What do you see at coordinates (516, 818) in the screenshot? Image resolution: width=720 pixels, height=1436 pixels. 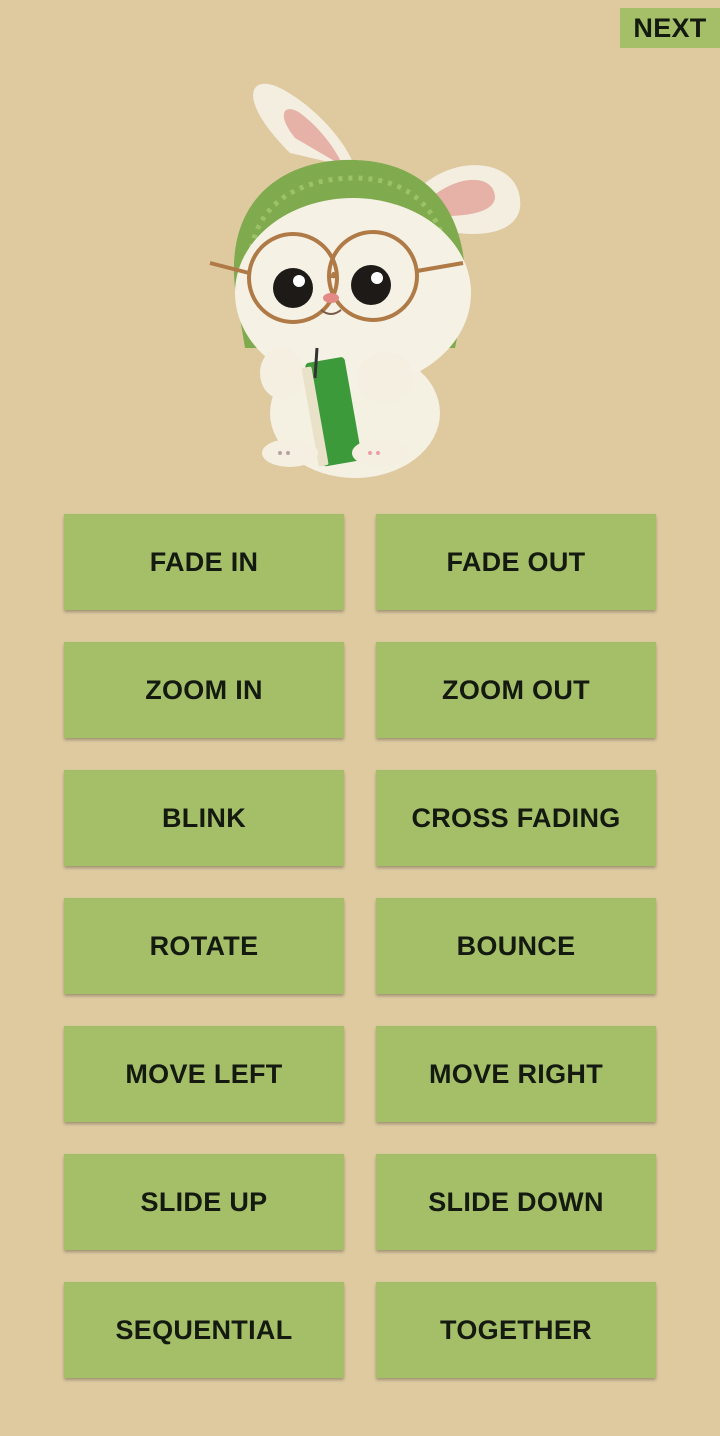 I see `cross-fading-button: CROSS FADING` at bounding box center [516, 818].